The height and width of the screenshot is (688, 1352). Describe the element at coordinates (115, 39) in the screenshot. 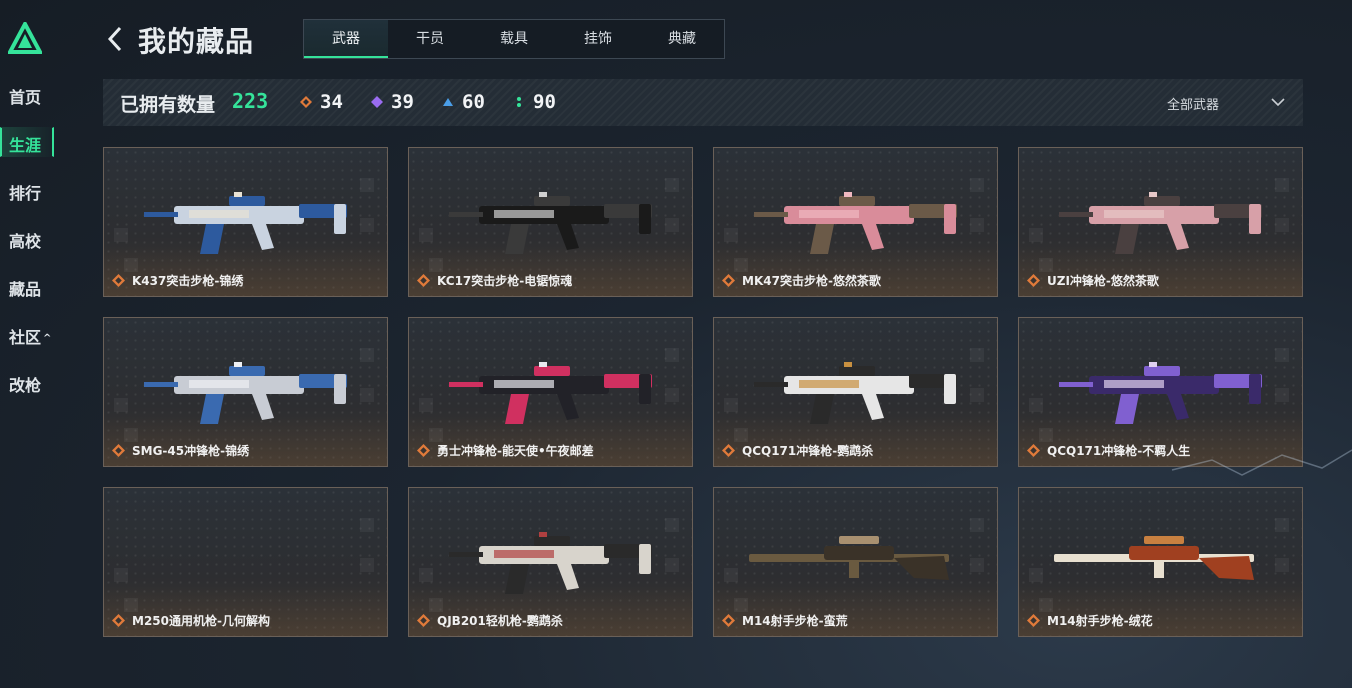

I see `back-arrow-icon` at that location.